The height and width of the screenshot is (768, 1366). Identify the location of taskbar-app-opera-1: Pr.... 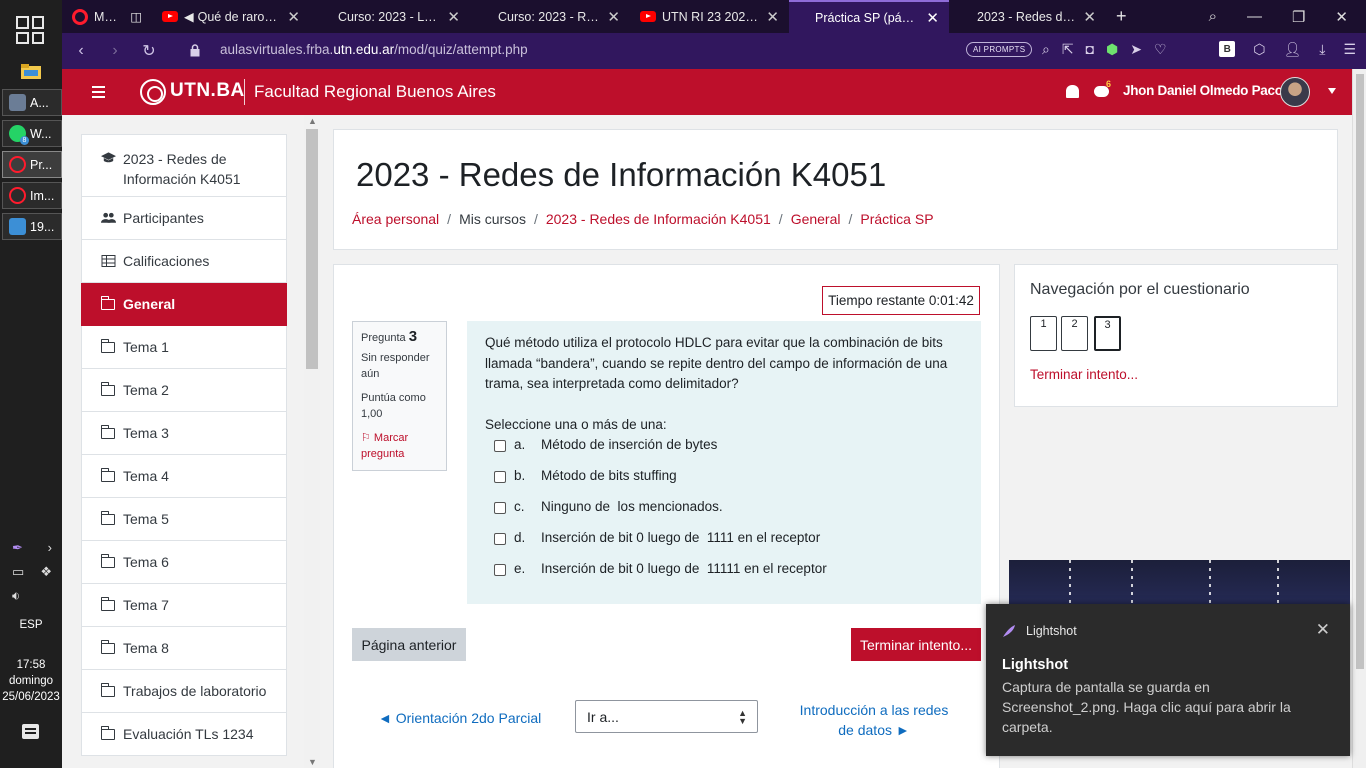
(32, 164).